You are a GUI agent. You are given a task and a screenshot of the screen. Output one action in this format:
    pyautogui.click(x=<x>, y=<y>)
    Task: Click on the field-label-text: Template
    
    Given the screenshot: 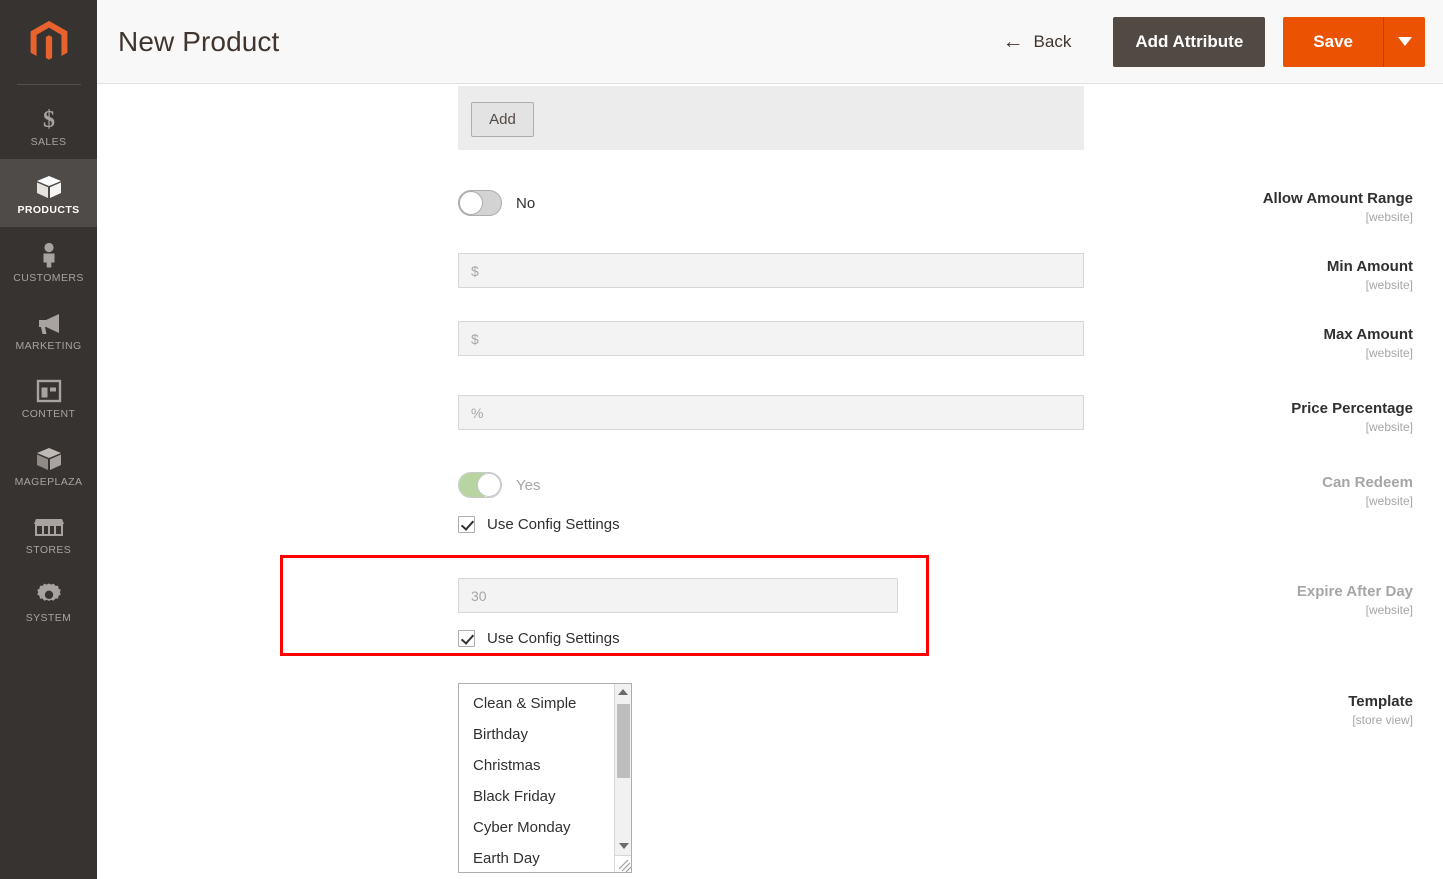 What is the action you would take?
    pyautogui.click(x=1380, y=701)
    